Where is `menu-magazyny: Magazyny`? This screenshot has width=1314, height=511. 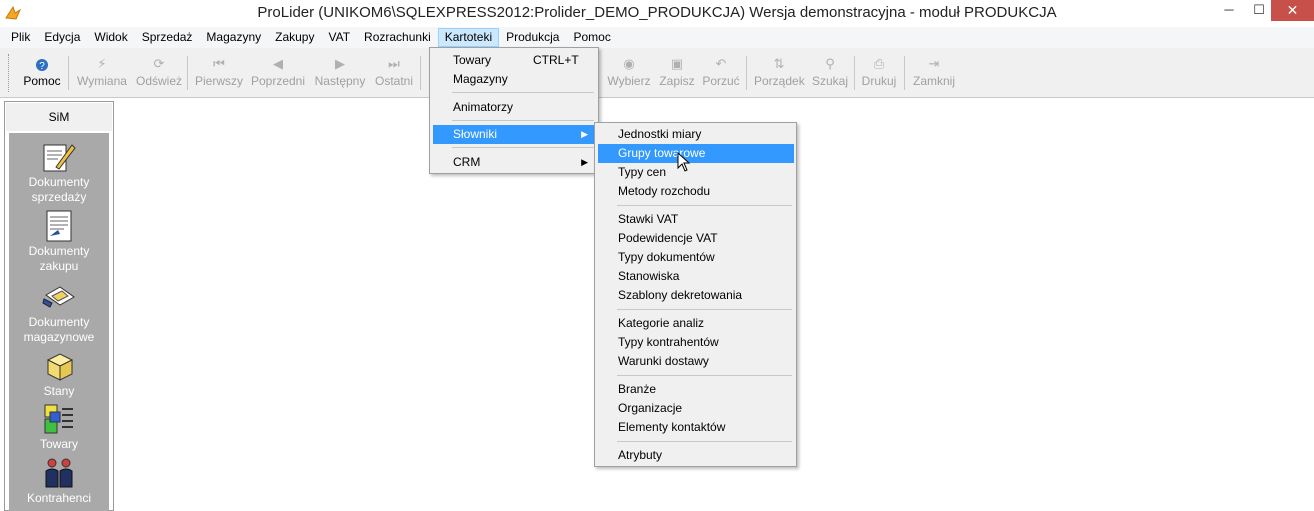 menu-magazyny: Magazyny is located at coordinates (233, 37).